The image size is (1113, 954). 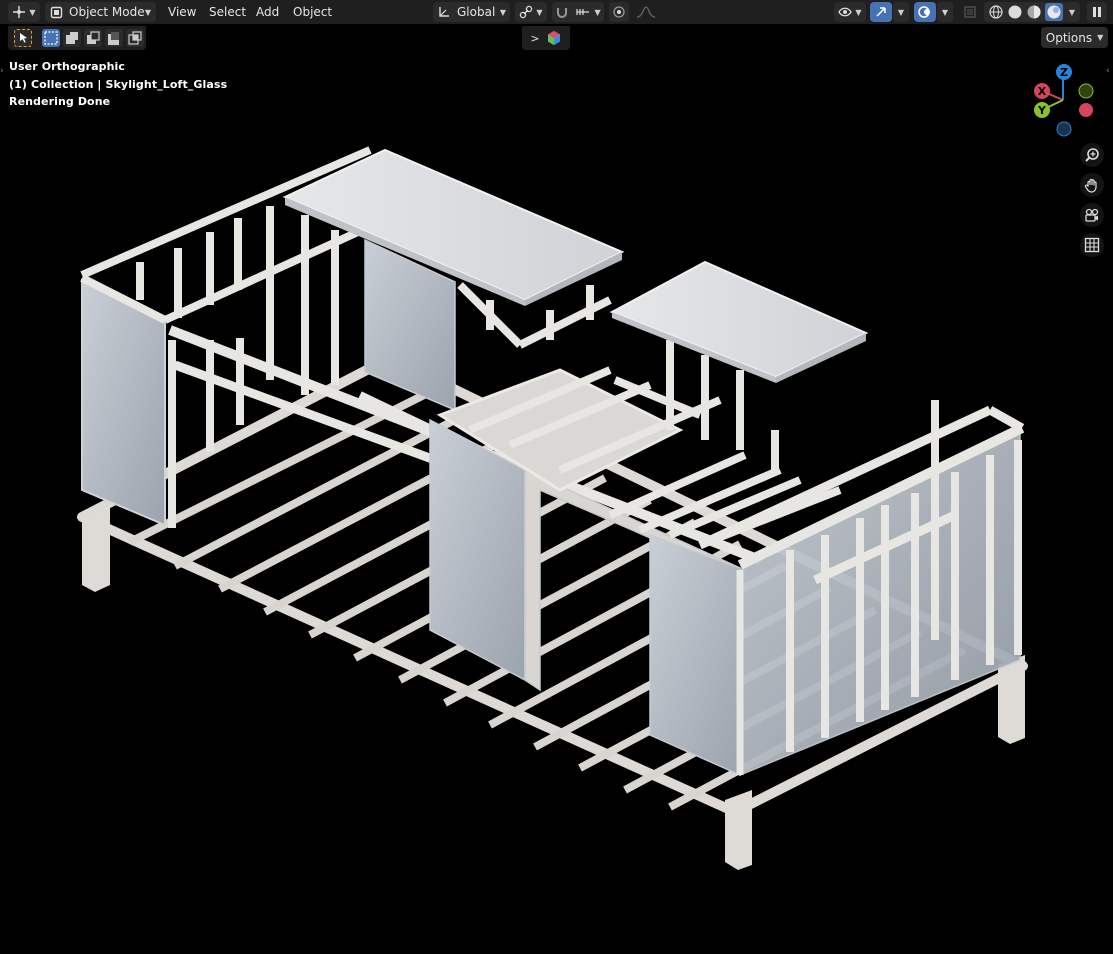 I want to click on viewport-editor-icon, so click(x=19, y=12).